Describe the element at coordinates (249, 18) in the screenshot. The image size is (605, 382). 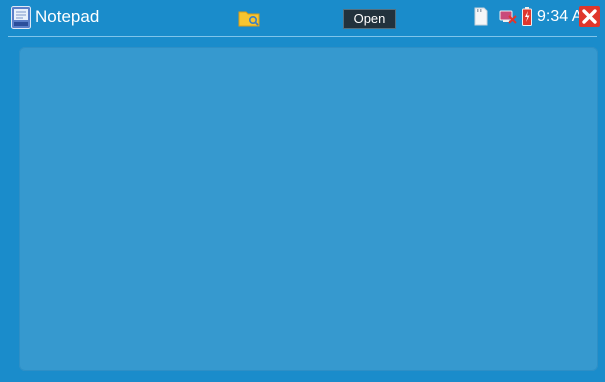
I see `folder-search-icon` at that location.